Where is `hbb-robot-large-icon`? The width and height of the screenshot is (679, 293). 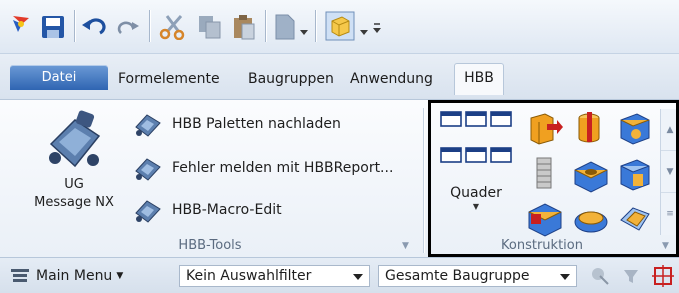 hbb-robot-large-icon is located at coordinates (75, 139).